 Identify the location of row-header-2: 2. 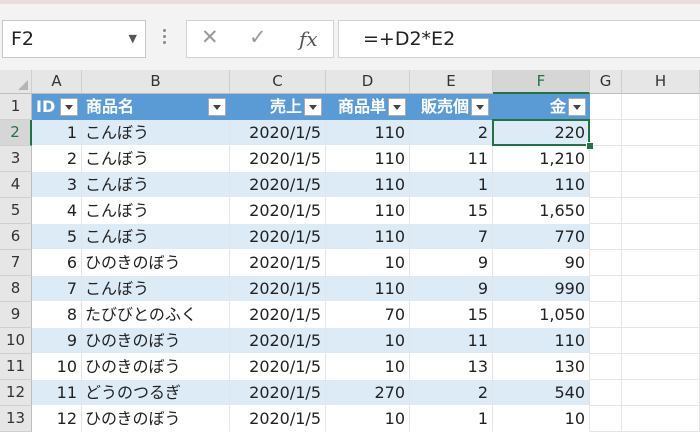
(16, 133).